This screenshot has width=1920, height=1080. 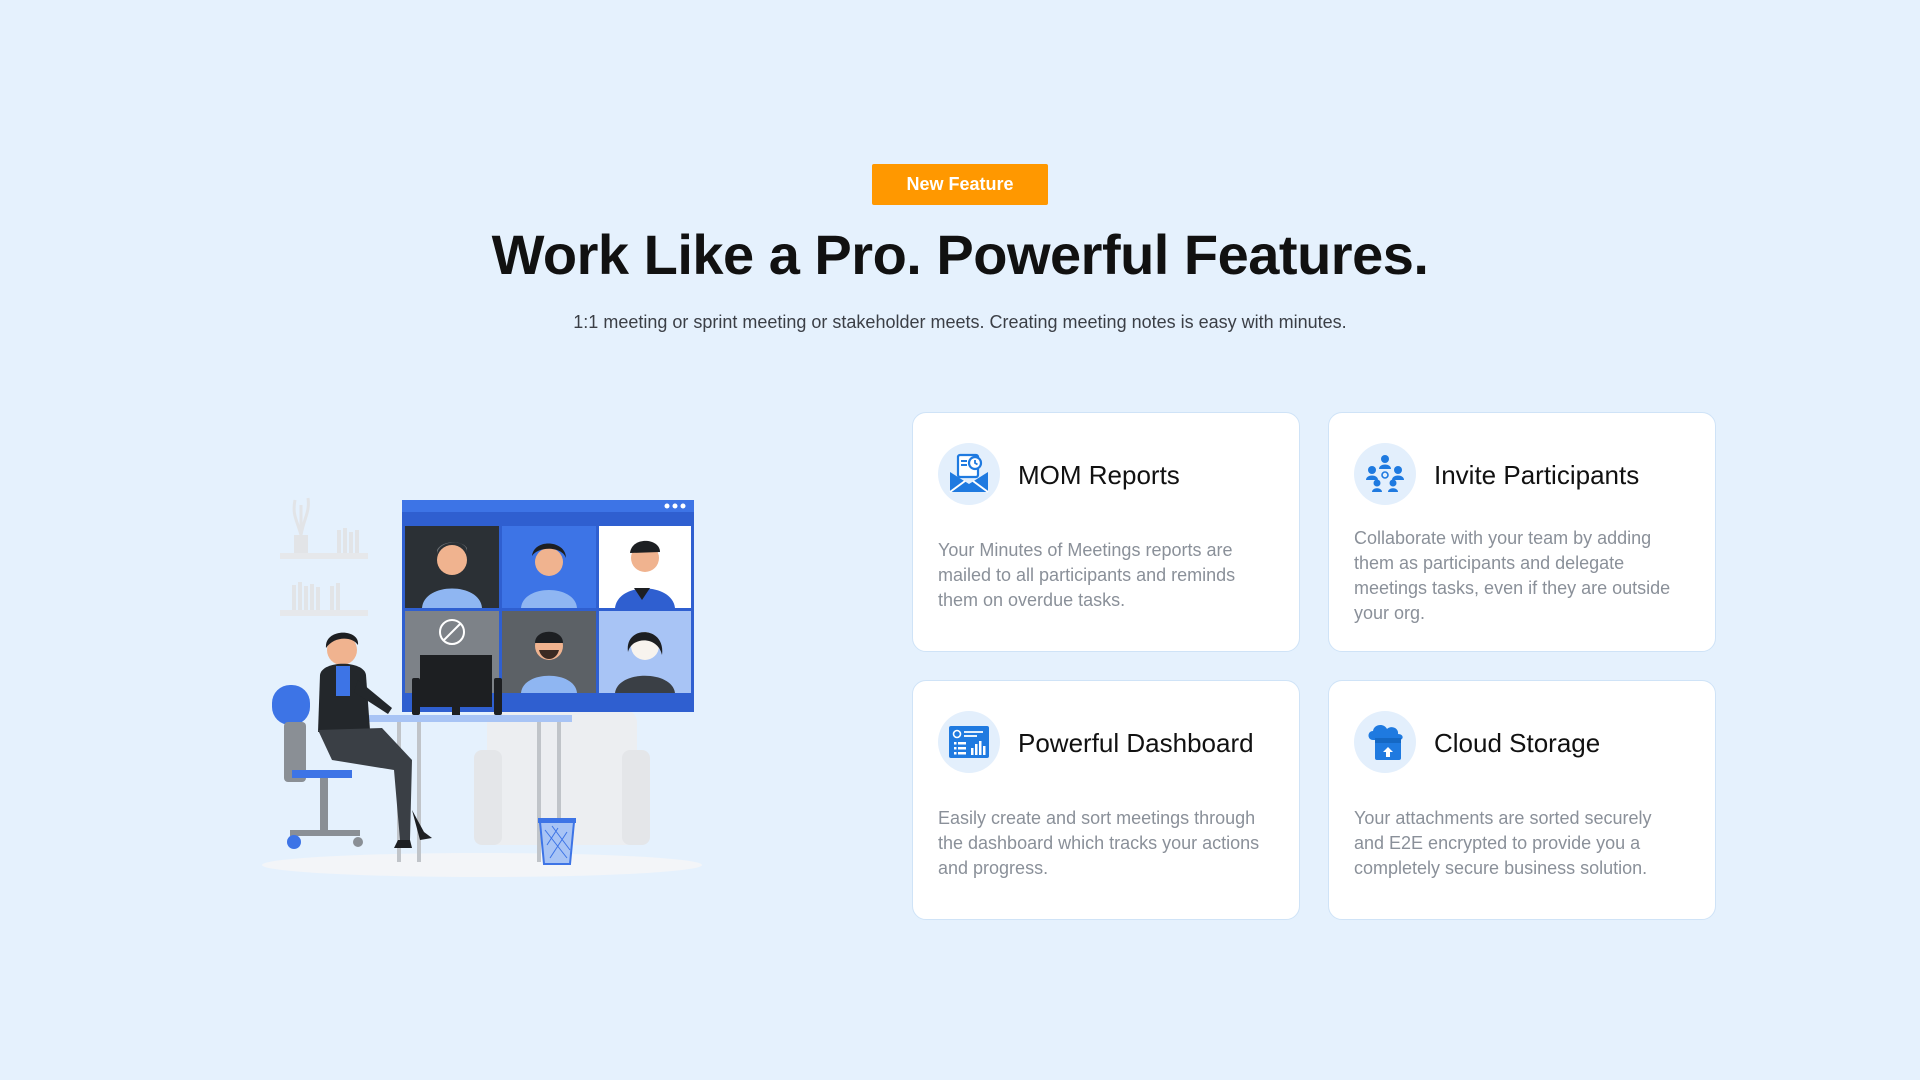 I want to click on dashboard-icon, so click(x=969, y=742).